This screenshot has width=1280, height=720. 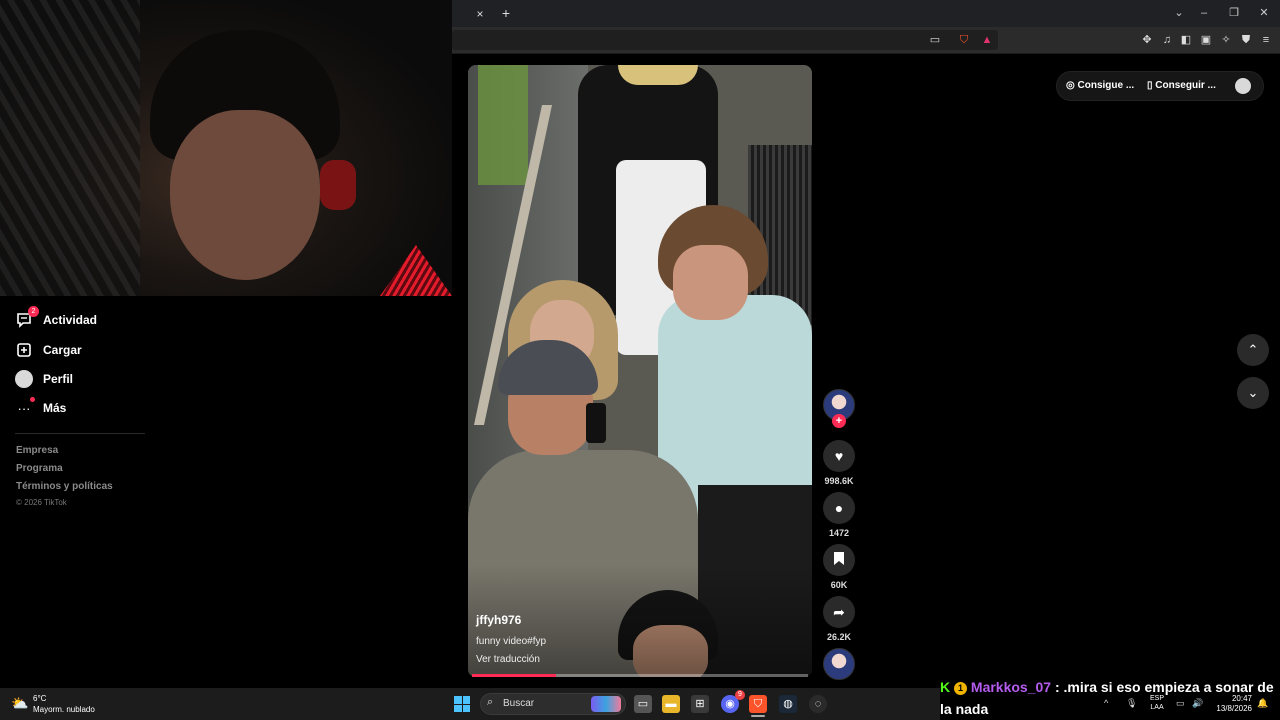 I want to click on subscriber-badge: 1, so click(x=961, y=688).